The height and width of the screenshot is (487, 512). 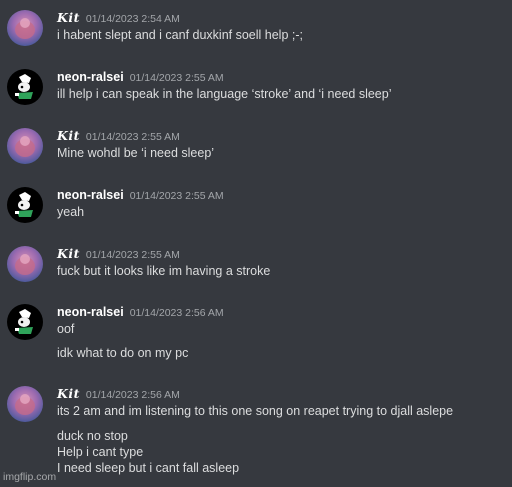 What do you see at coordinates (148, 468) in the screenshot?
I see `message-text: I need sleep but i cant fall asleep` at bounding box center [148, 468].